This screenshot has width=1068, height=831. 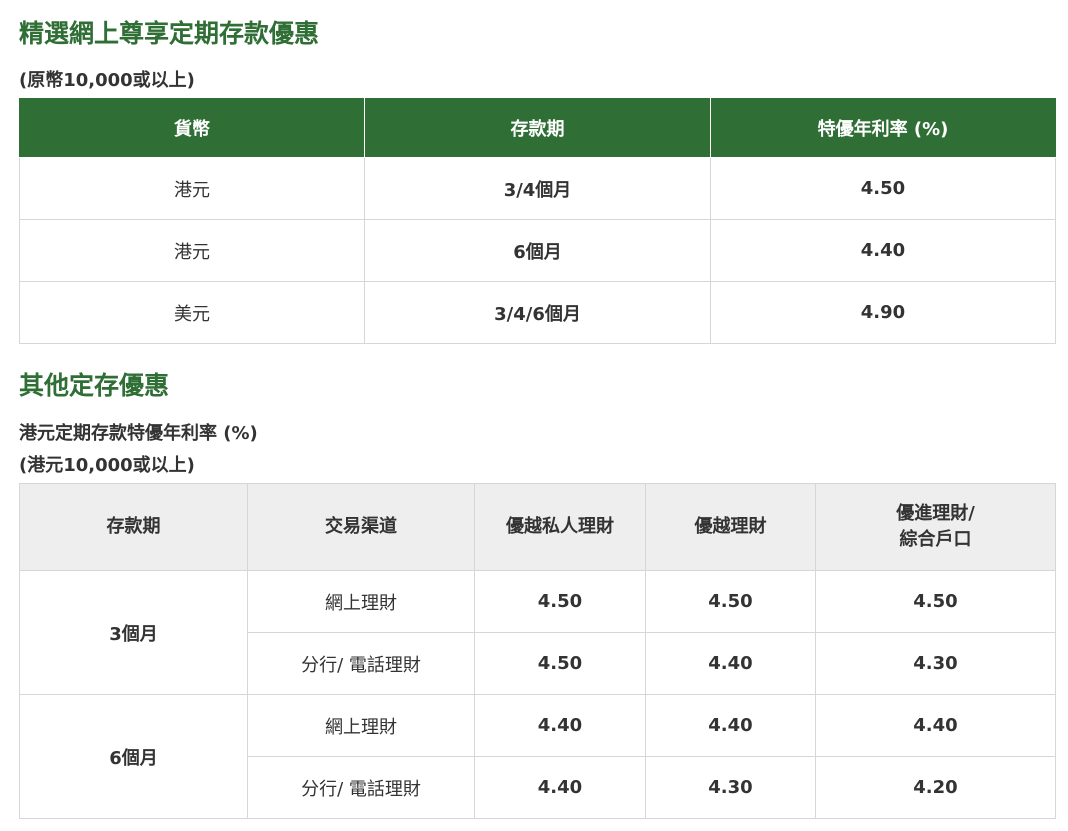 I want to click on column-header-premier: 優越理財, so click(x=730, y=527).